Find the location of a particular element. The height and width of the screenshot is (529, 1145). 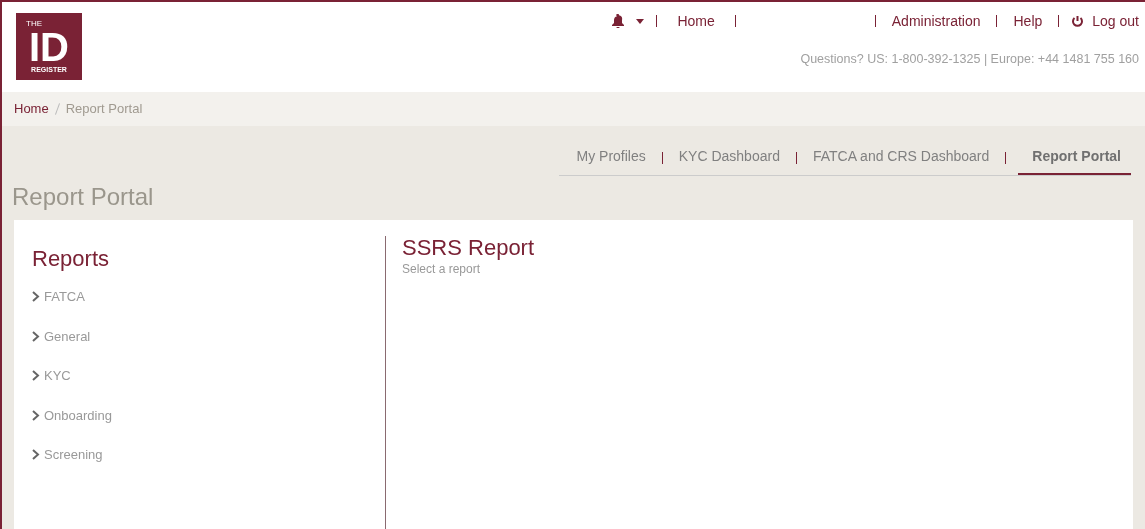

report-category: Screening is located at coordinates (208, 455).